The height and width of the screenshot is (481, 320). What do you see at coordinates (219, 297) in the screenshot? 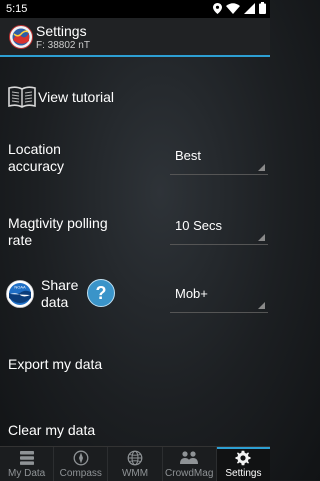
I see `share-data-dropdown: Mob+` at bounding box center [219, 297].